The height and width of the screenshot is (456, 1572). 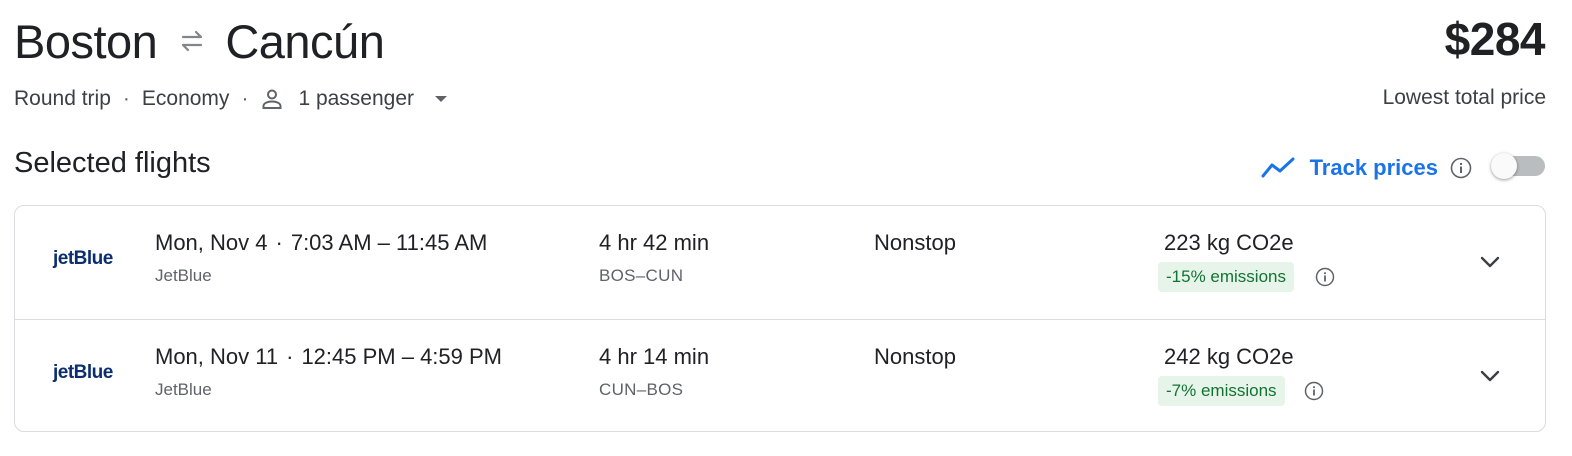 I want to click on lowest-price-label: Lowest total price, so click(x=1464, y=97).